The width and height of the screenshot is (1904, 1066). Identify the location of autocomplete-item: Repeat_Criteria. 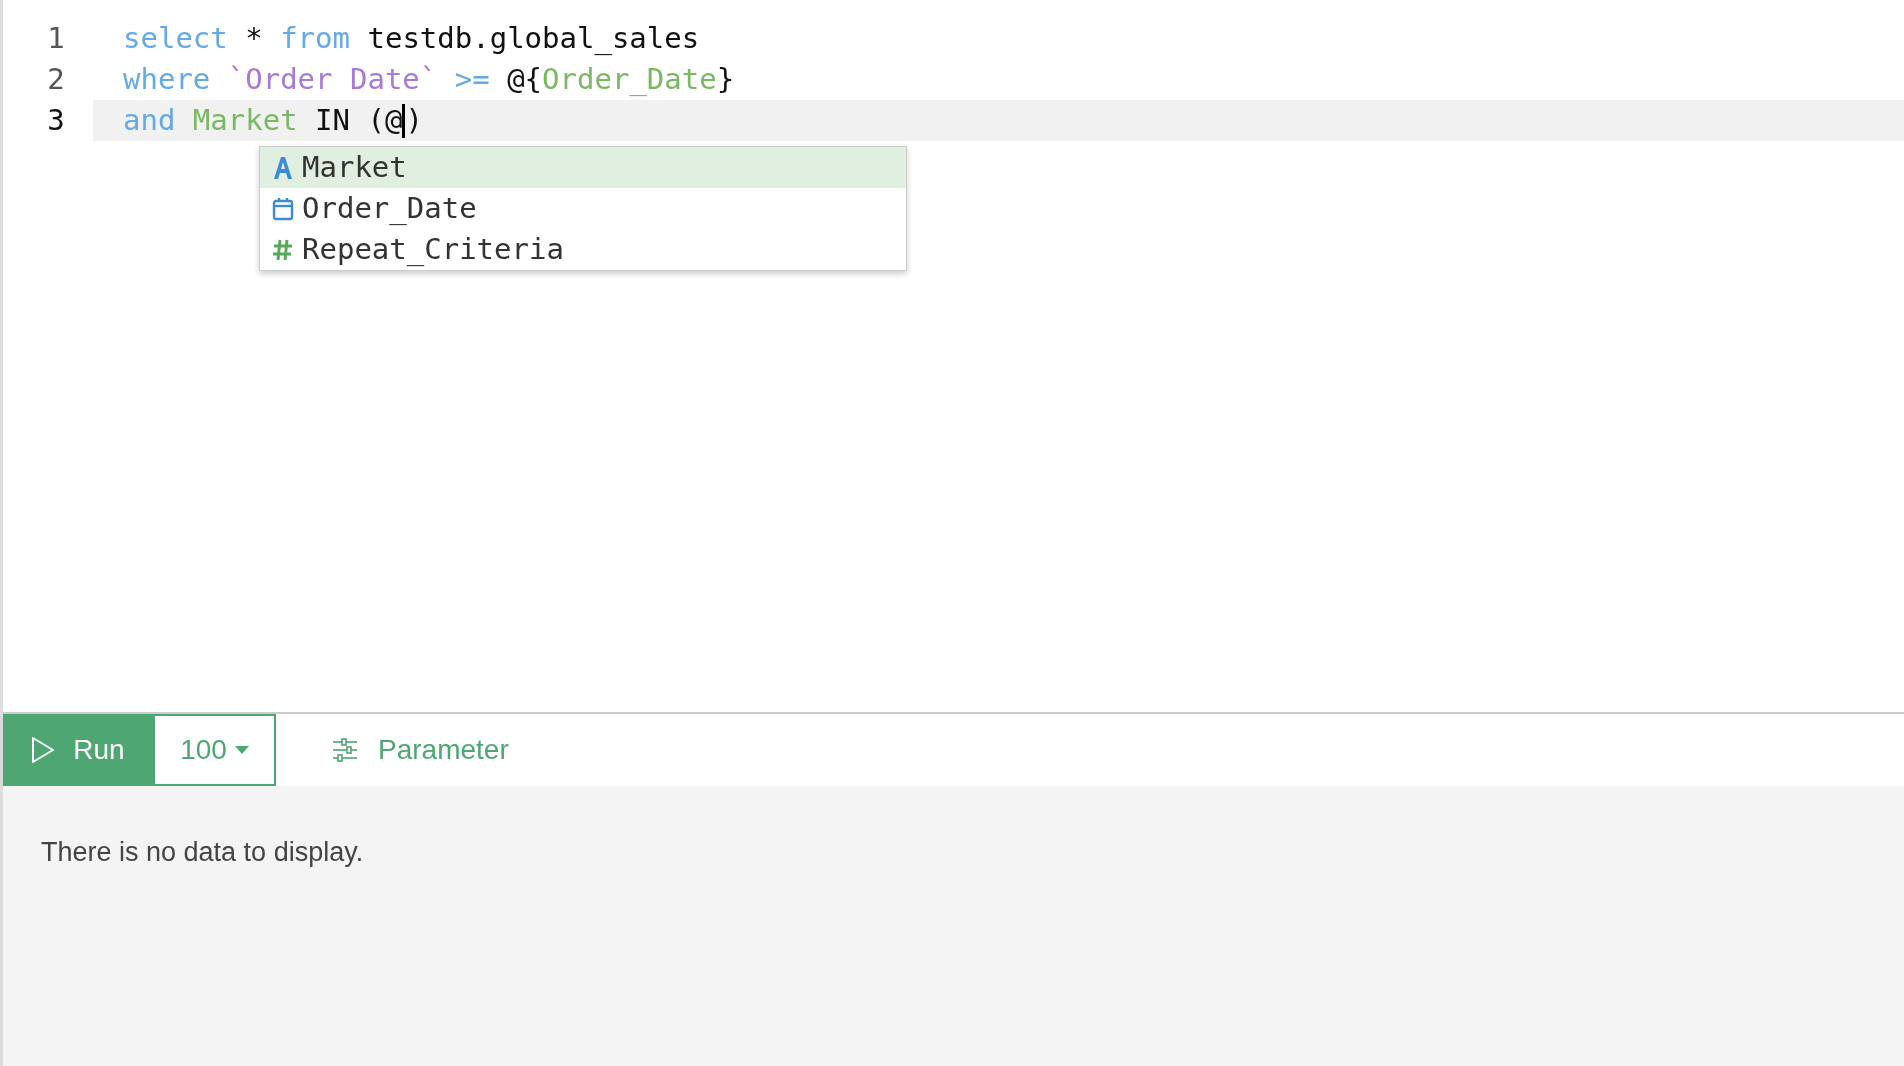
(583, 249).